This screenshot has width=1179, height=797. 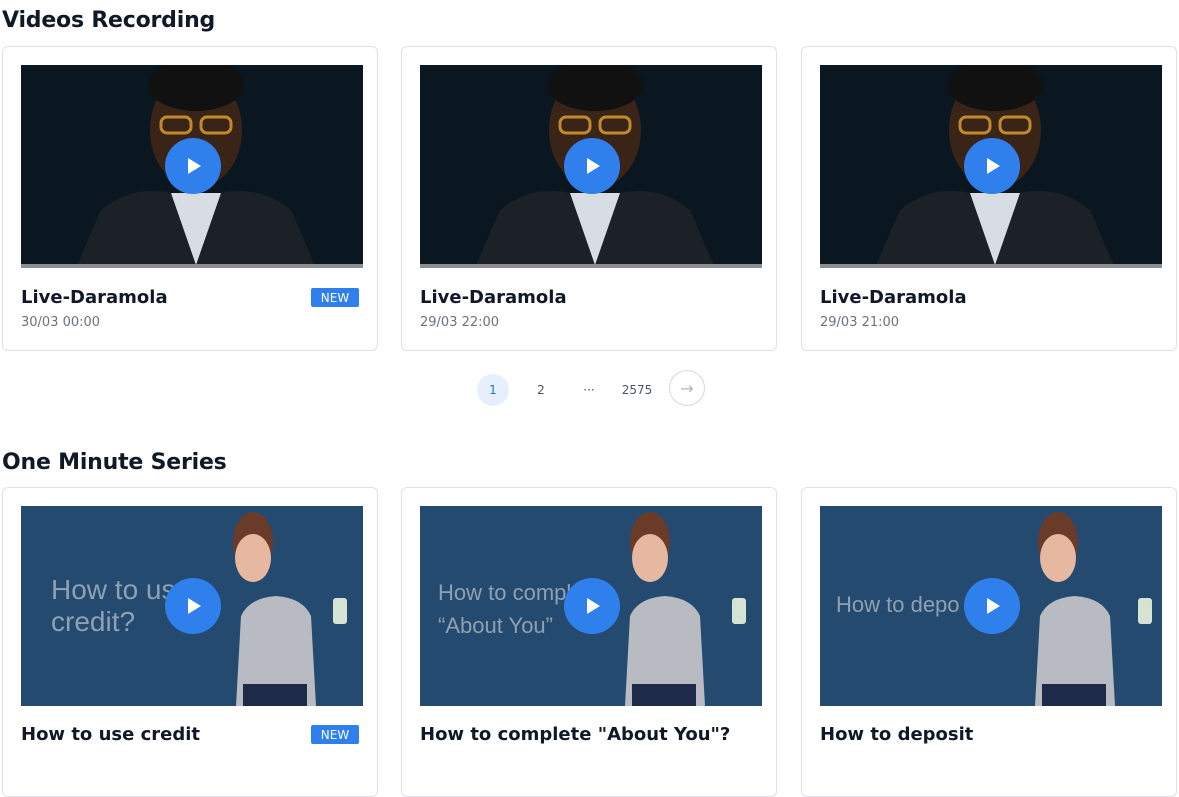 I want to click on video-card: Live-Daramola 29/03 21:00, so click(x=989, y=198).